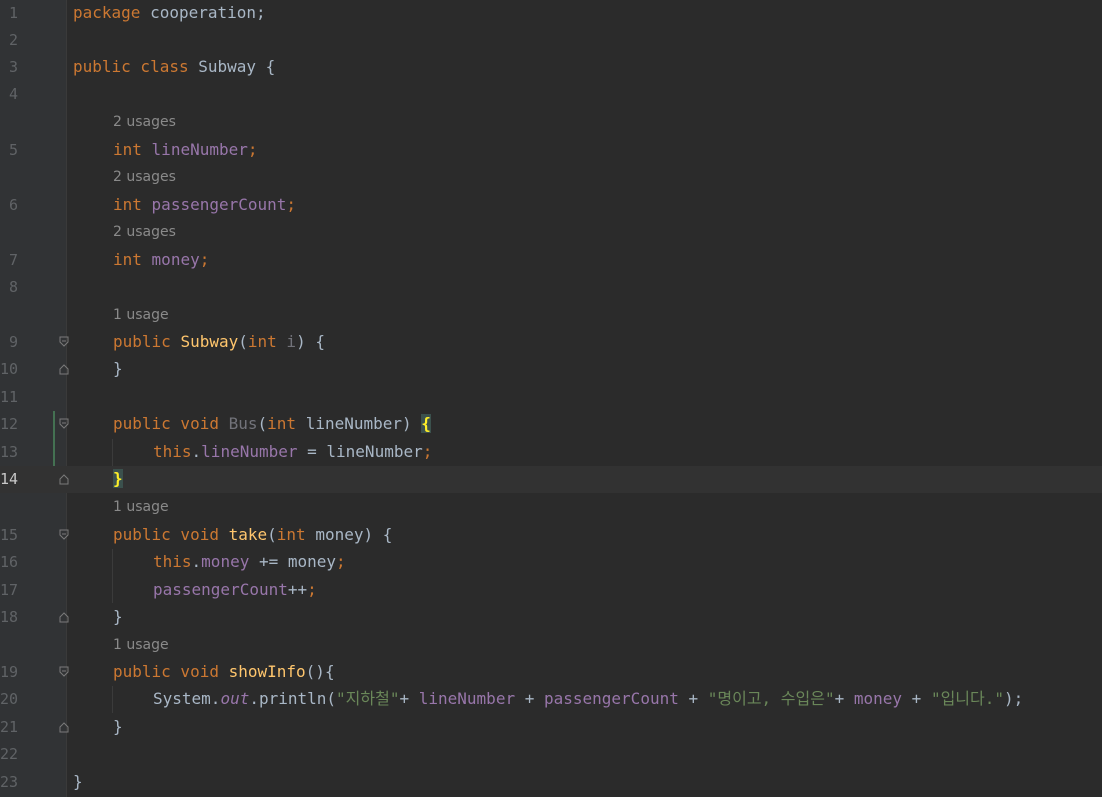 The height and width of the screenshot is (797, 1102). What do you see at coordinates (551, 13) in the screenshot?
I see `code-line: 1 package cooperation;` at bounding box center [551, 13].